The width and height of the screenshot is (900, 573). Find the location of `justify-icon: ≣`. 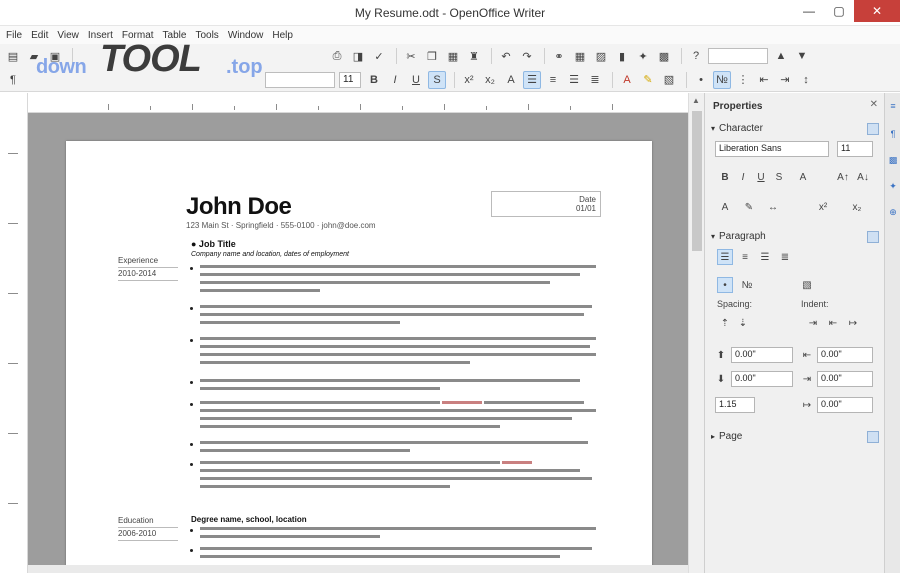

justify-icon: ≣ is located at coordinates (595, 80).